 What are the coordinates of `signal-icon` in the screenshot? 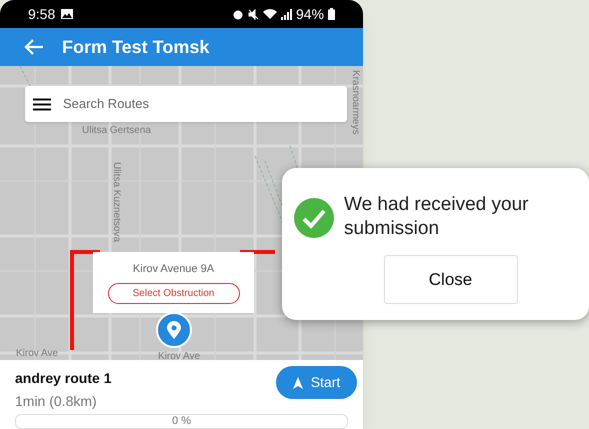 It's located at (286, 14).